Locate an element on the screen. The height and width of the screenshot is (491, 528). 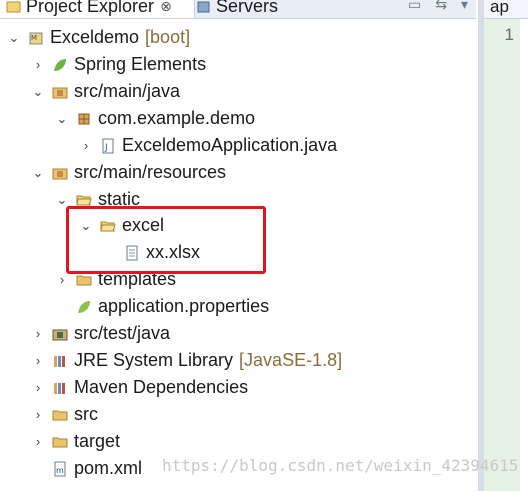
tree-item-app-class: › J ExceldemoApplication.java is located at coordinates (207, 145).